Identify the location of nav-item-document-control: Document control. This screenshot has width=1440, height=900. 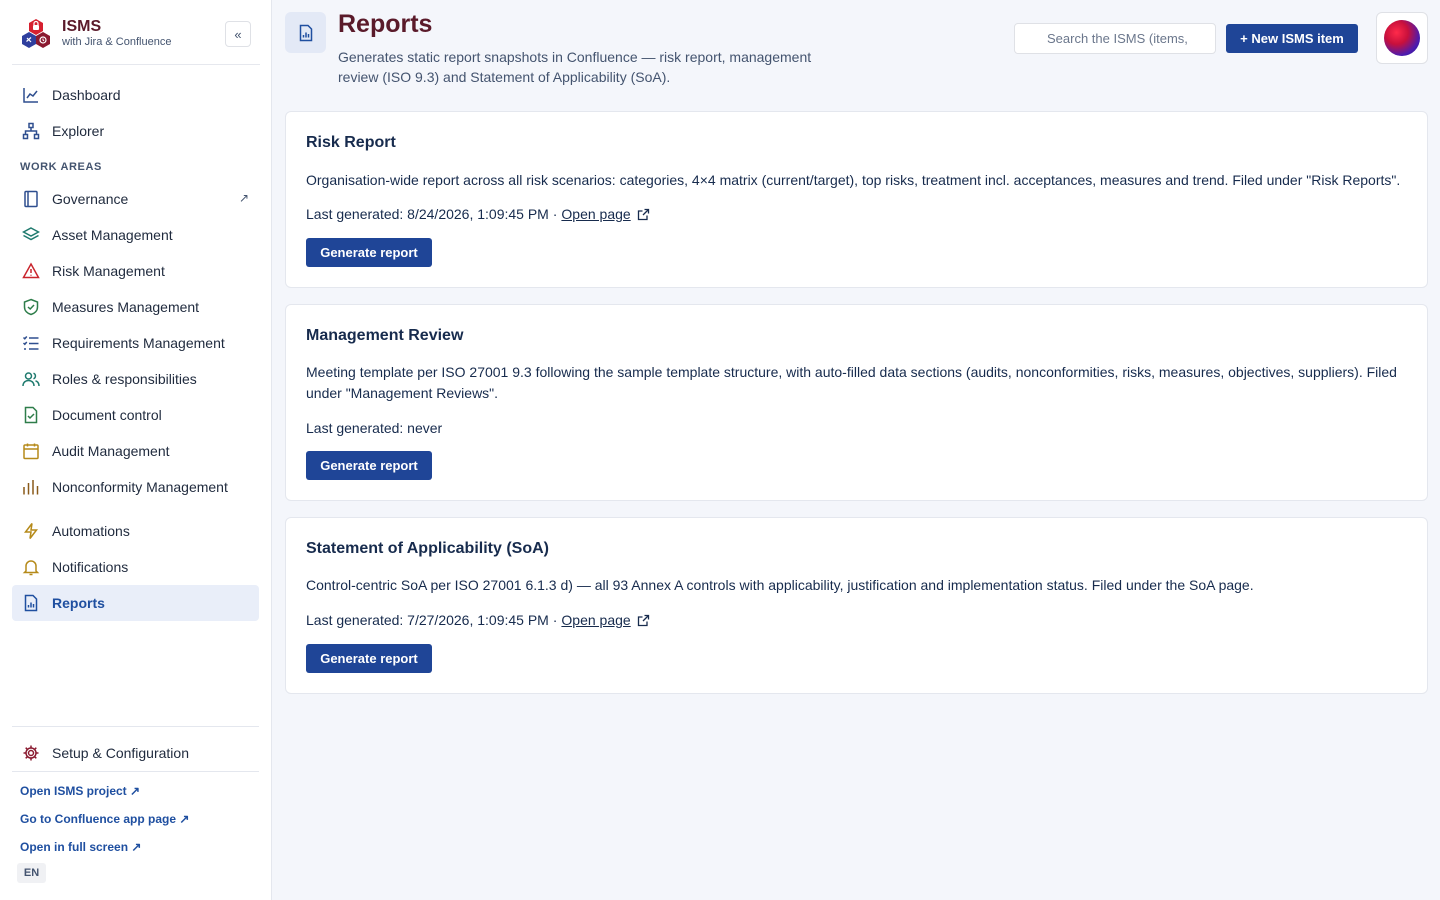
(135, 415).